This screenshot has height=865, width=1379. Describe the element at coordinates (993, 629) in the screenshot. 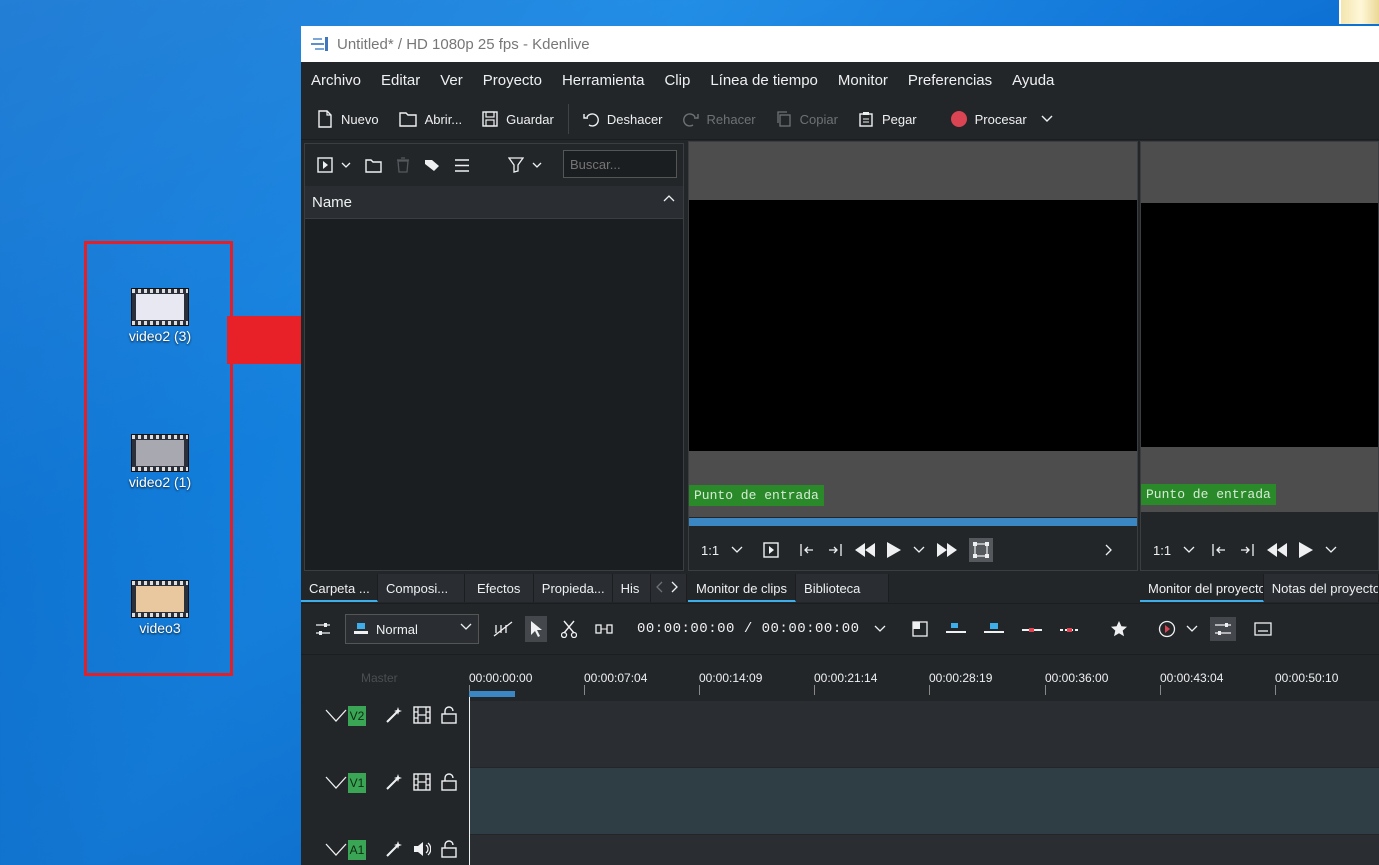

I see `overwrite-clip-icon` at that location.